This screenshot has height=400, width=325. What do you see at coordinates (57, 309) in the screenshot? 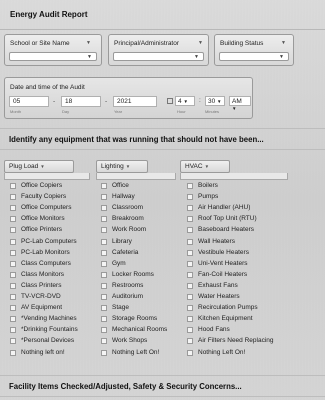
I see `plug-load-item: AV Equipment` at bounding box center [57, 309].